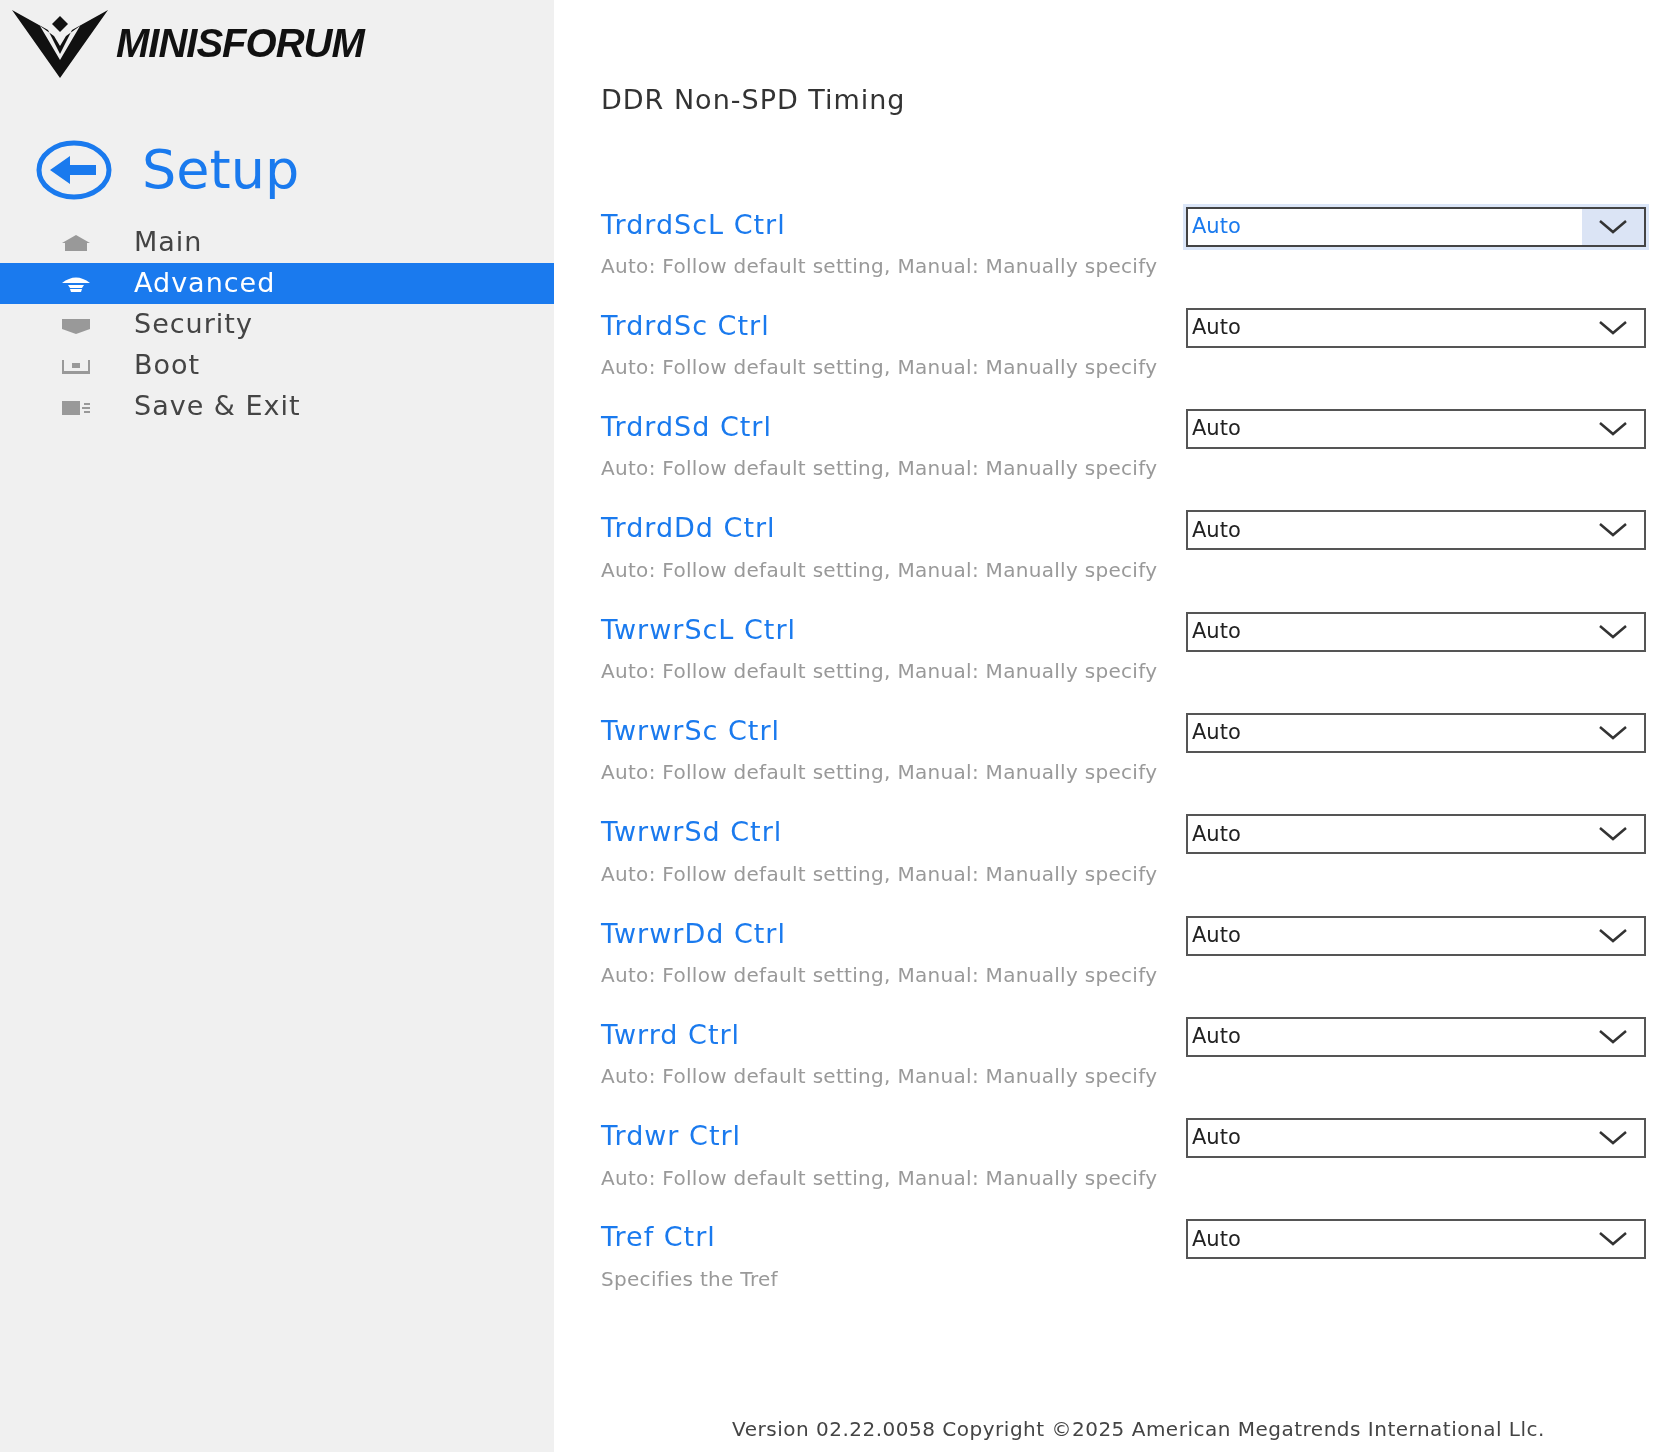 Image resolution: width=1660 pixels, height=1452 pixels. Describe the element at coordinates (240, 43) in the screenshot. I see `brand-logo-text: MINISFORUM` at that location.